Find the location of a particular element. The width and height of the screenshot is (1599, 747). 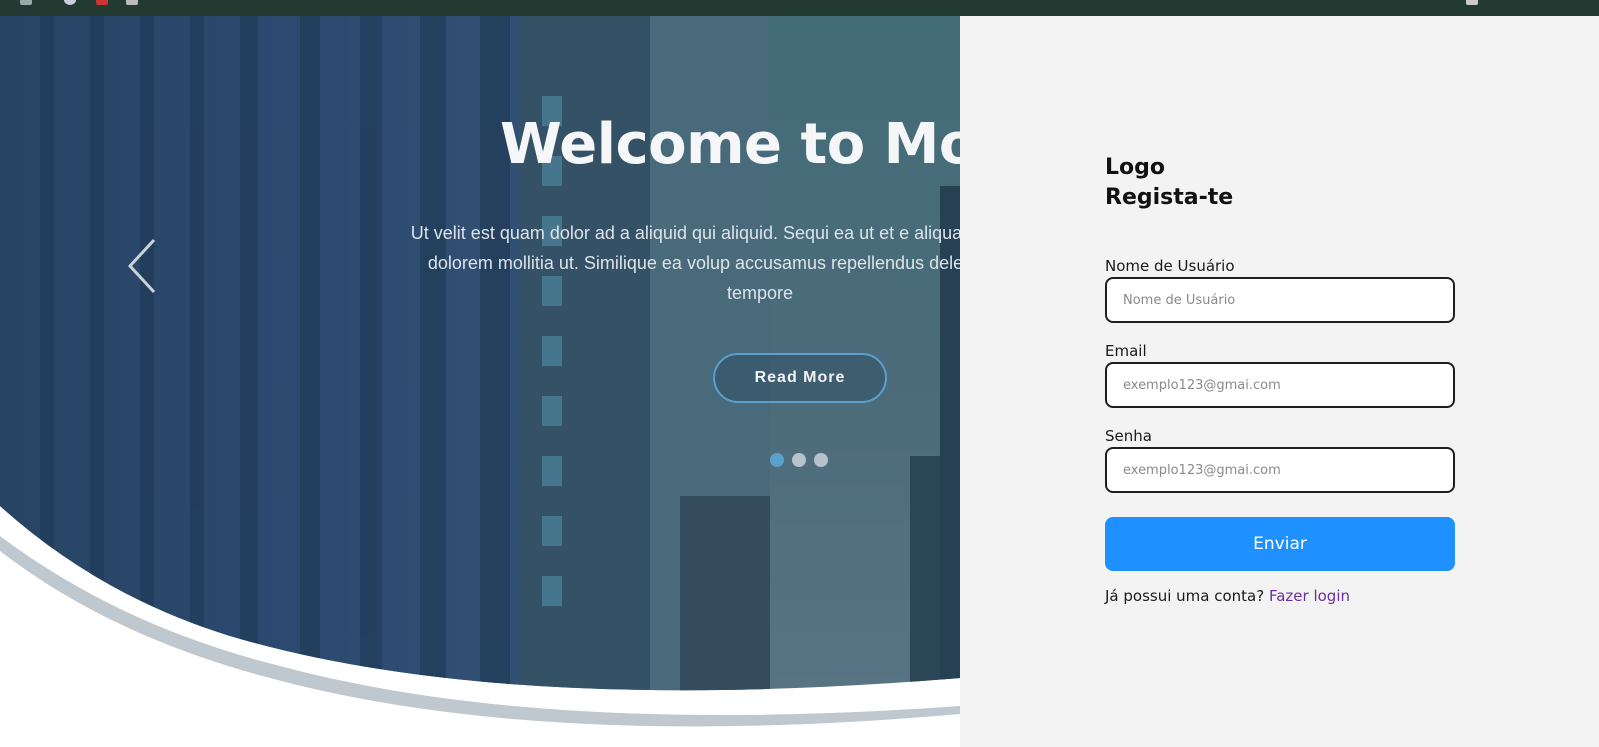

submit-button: Enviar is located at coordinates (1280, 544).